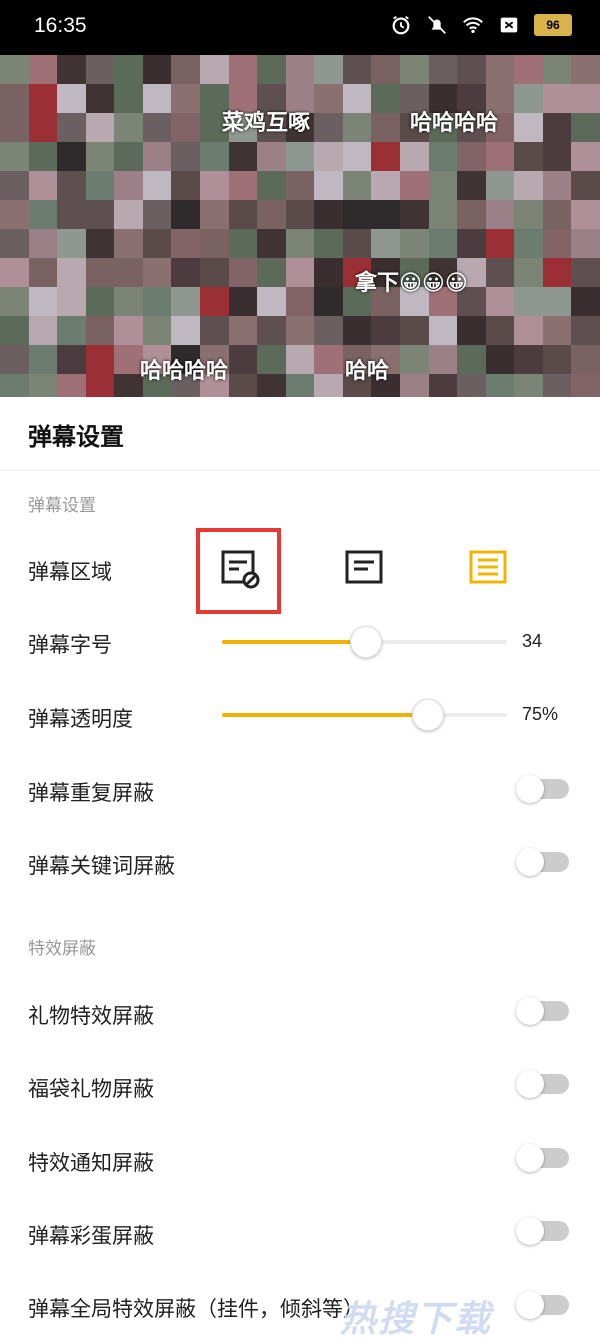  I want to click on global-effect-label: 弹幕全局特效屏蔽（挂件，倾斜等）, so click(196, 1309).